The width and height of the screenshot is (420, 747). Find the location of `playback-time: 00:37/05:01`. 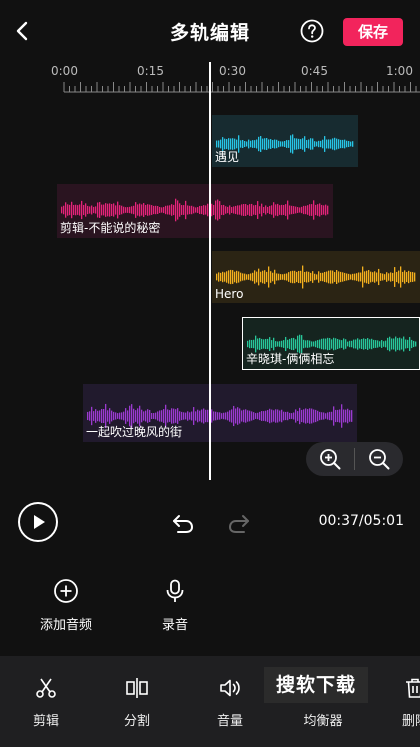

playback-time: 00:37/05:01 is located at coordinates (361, 521).